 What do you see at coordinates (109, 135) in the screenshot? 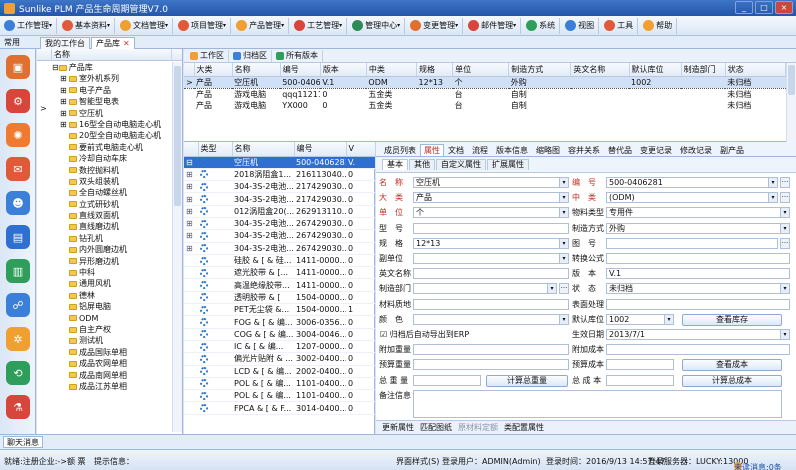
I see `tree-item: 20型全自动电脑走心机` at bounding box center [109, 135].